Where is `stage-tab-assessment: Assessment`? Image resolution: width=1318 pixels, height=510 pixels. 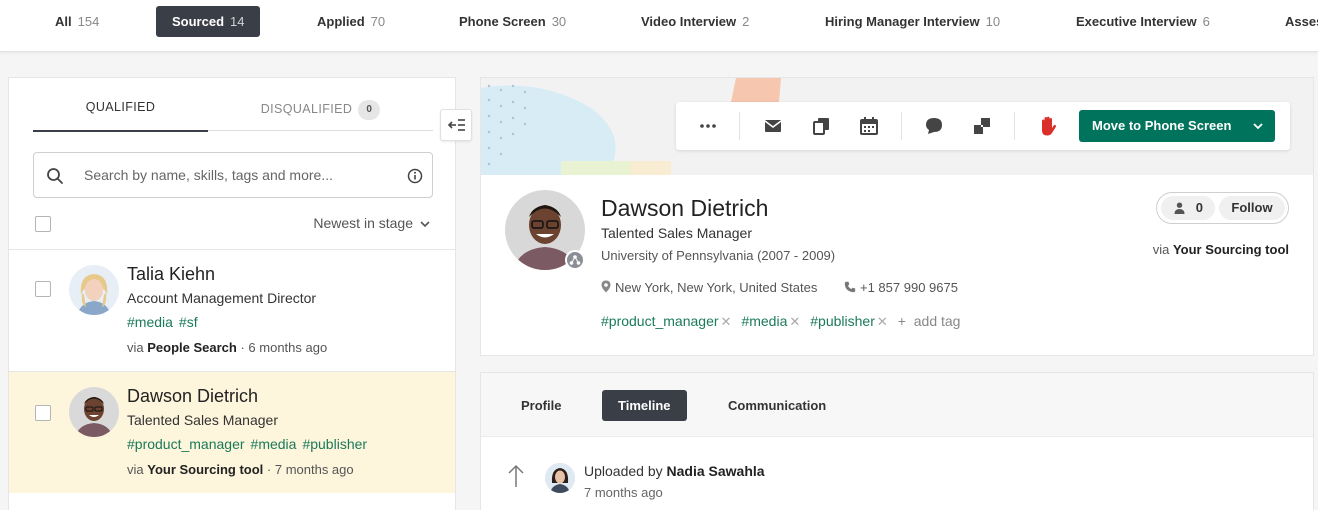
stage-tab-assessment: Assessment is located at coordinates (1301, 21).